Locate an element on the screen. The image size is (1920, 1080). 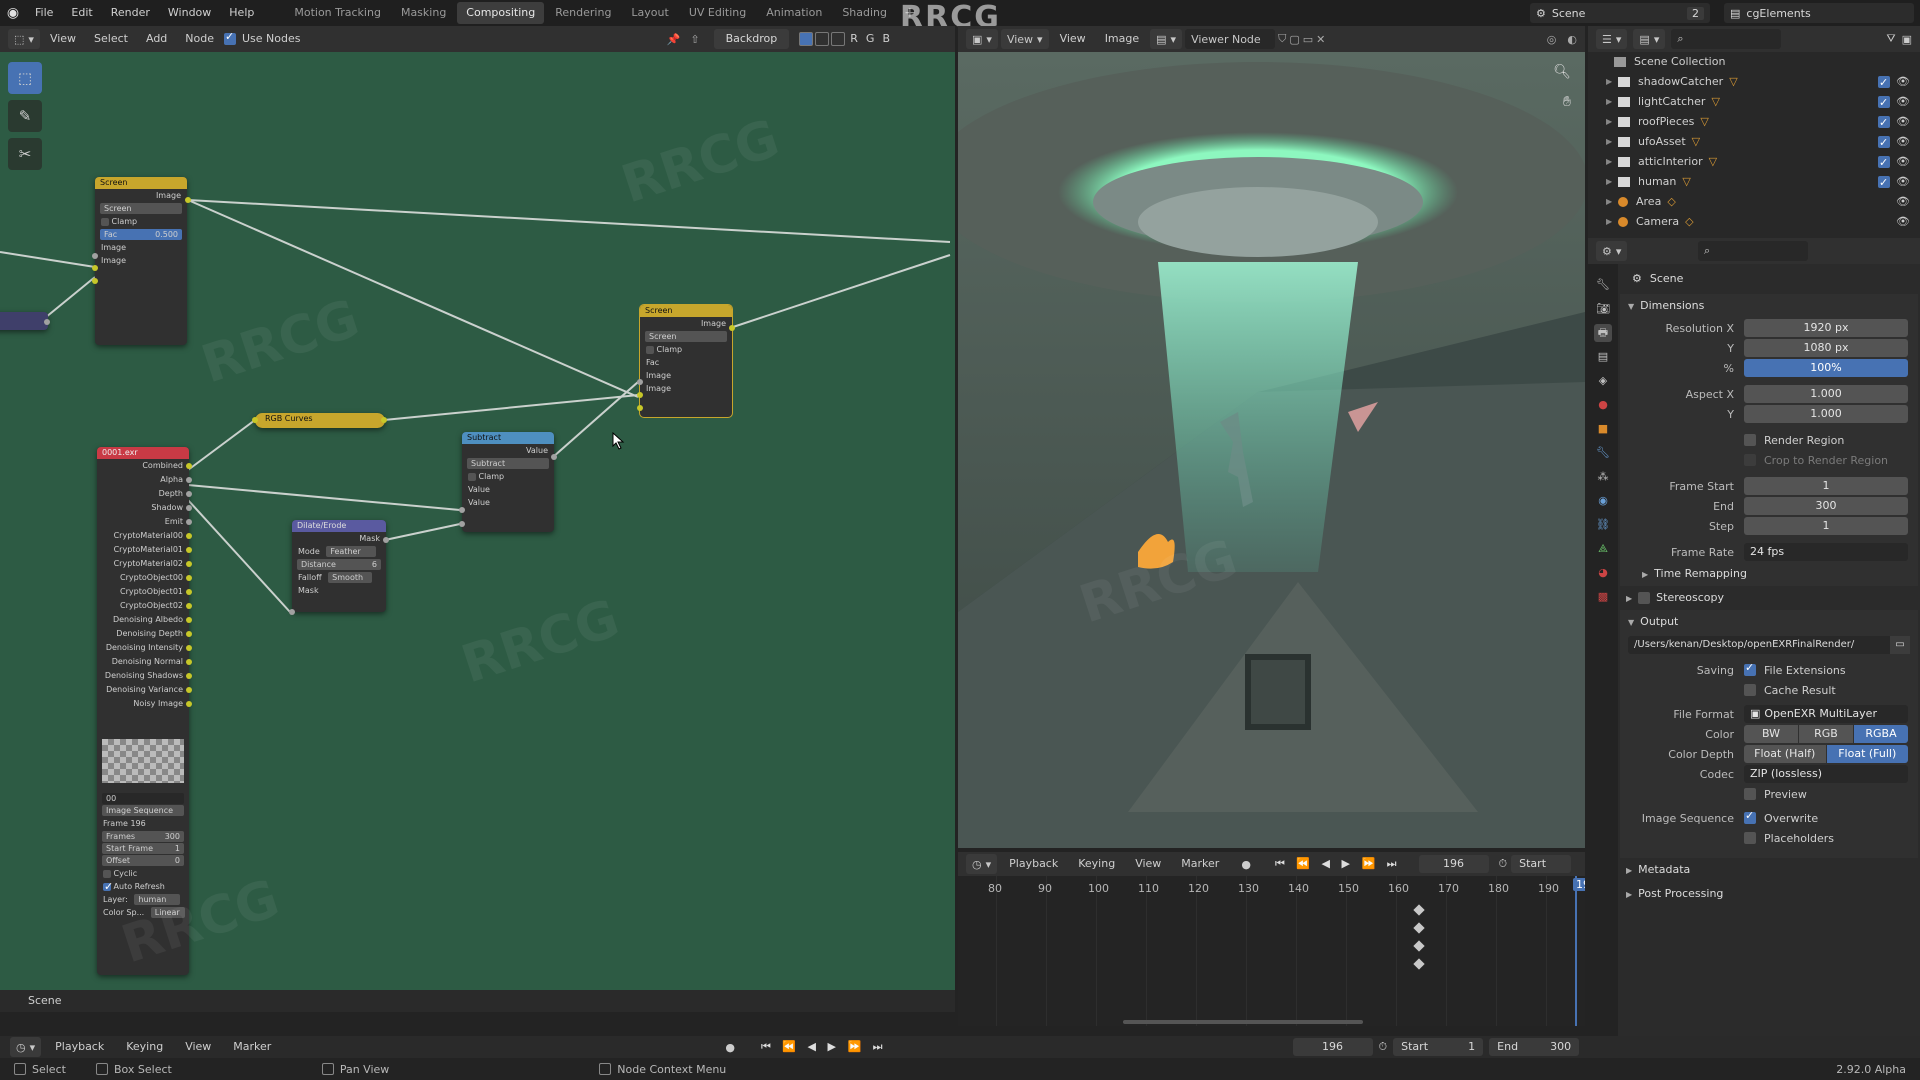
rgb-curves-header: RGB Curves is located at coordinates (320, 419).